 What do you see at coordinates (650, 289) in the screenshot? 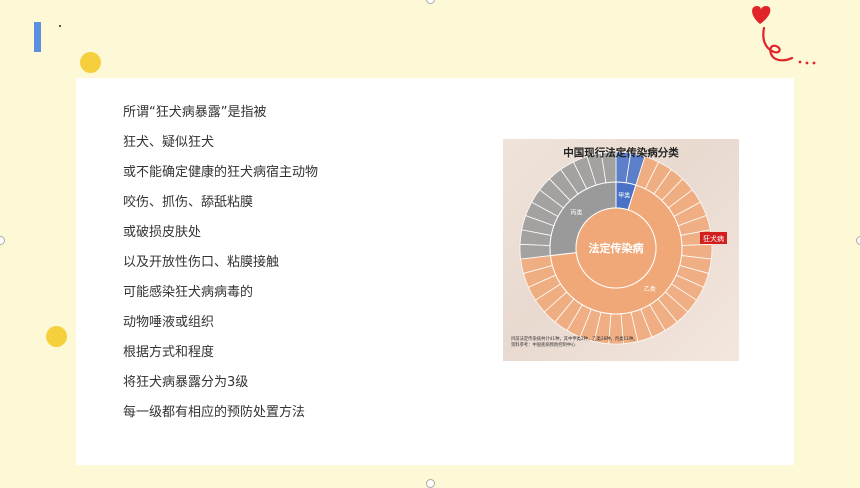
I see `category-yi-label: 乙类` at bounding box center [650, 289].